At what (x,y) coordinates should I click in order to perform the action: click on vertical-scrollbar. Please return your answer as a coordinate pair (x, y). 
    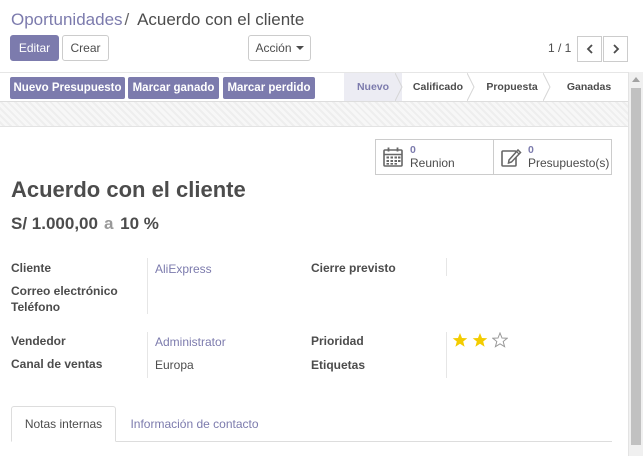
    Looking at the image, I should click on (635, 264).